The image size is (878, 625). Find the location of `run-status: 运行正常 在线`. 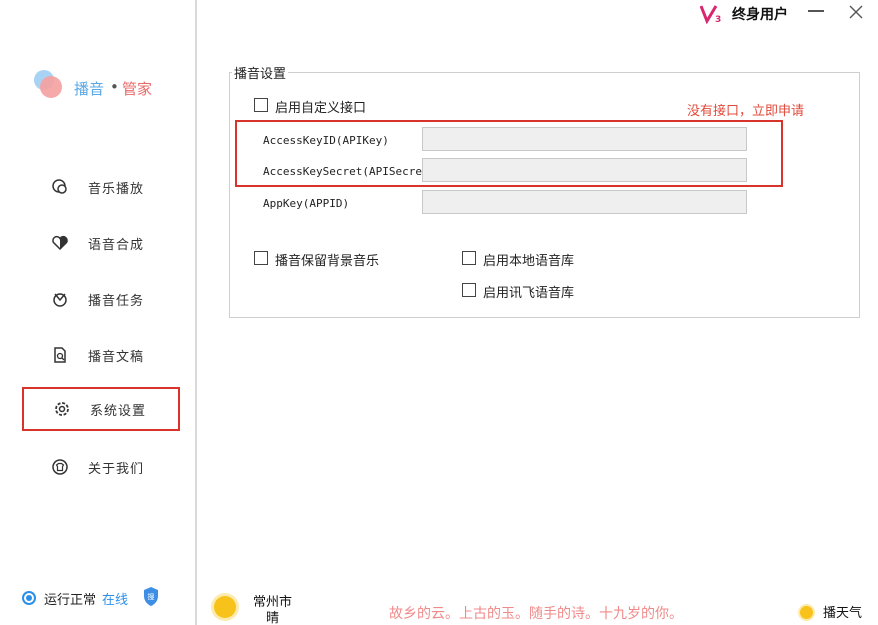

run-status: 运行正常 在线 is located at coordinates (75, 598).